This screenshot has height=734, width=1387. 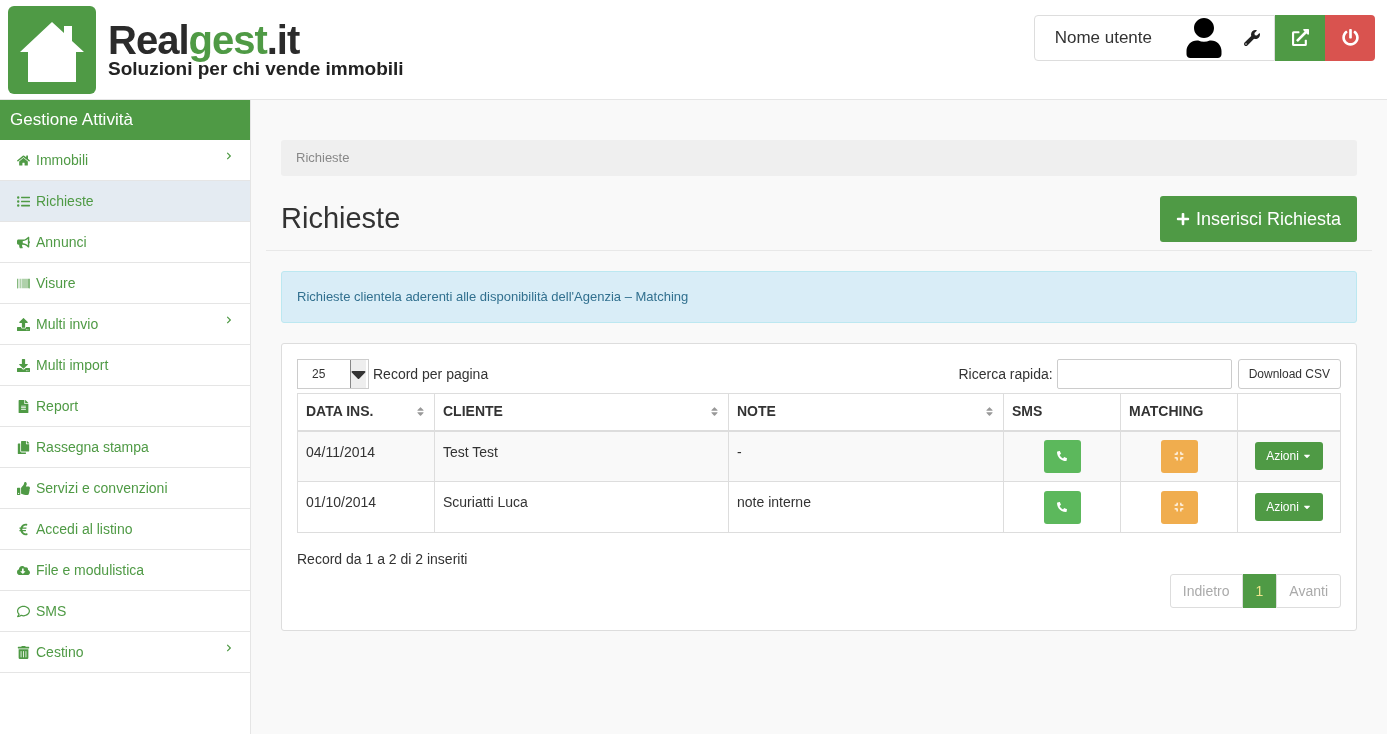 What do you see at coordinates (125, 201) in the screenshot?
I see `sidebar-item: Richieste` at bounding box center [125, 201].